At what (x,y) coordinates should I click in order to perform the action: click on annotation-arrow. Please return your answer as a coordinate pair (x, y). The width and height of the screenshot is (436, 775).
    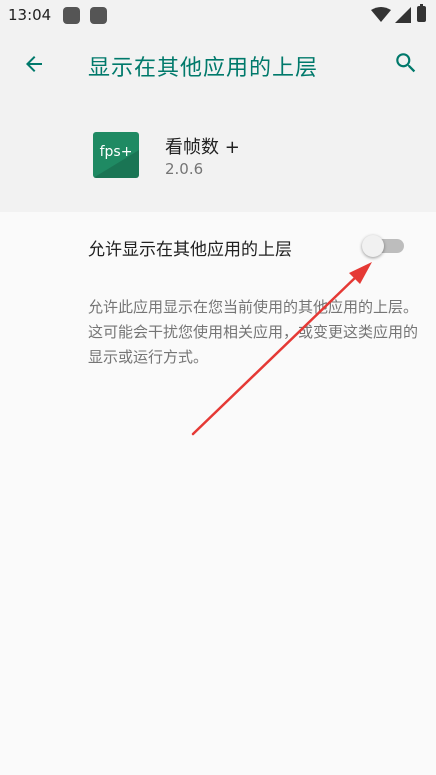
    Looking at the image, I should click on (281, 349).